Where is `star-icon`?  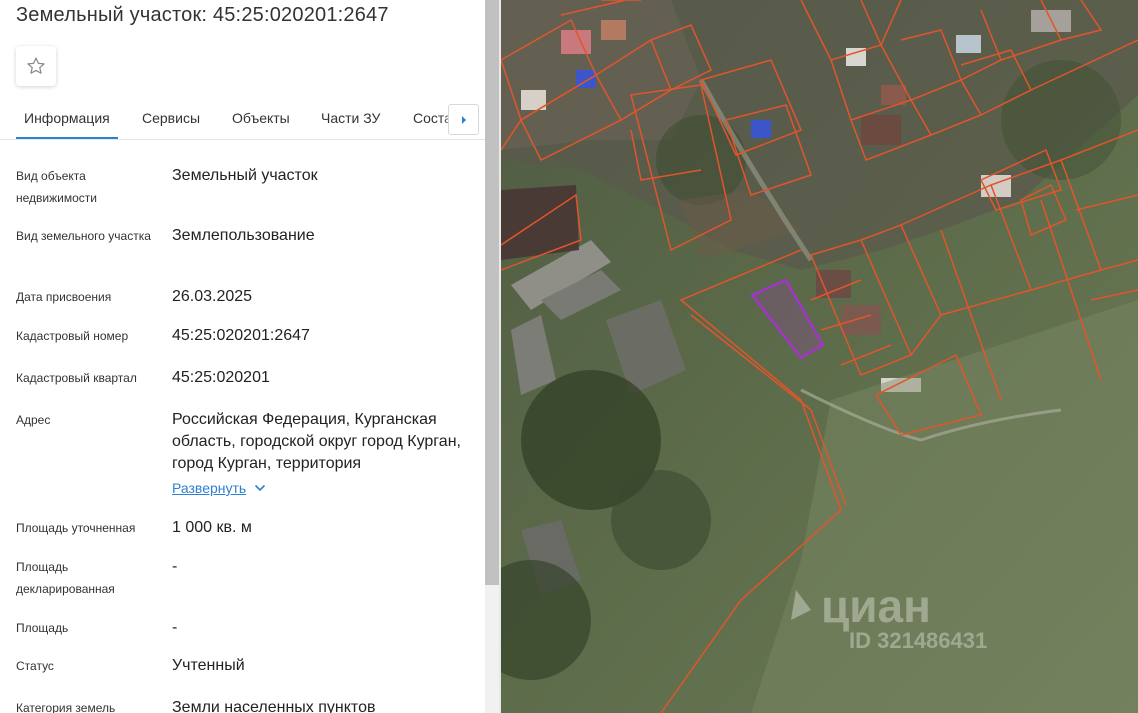
star-icon is located at coordinates (36, 65).